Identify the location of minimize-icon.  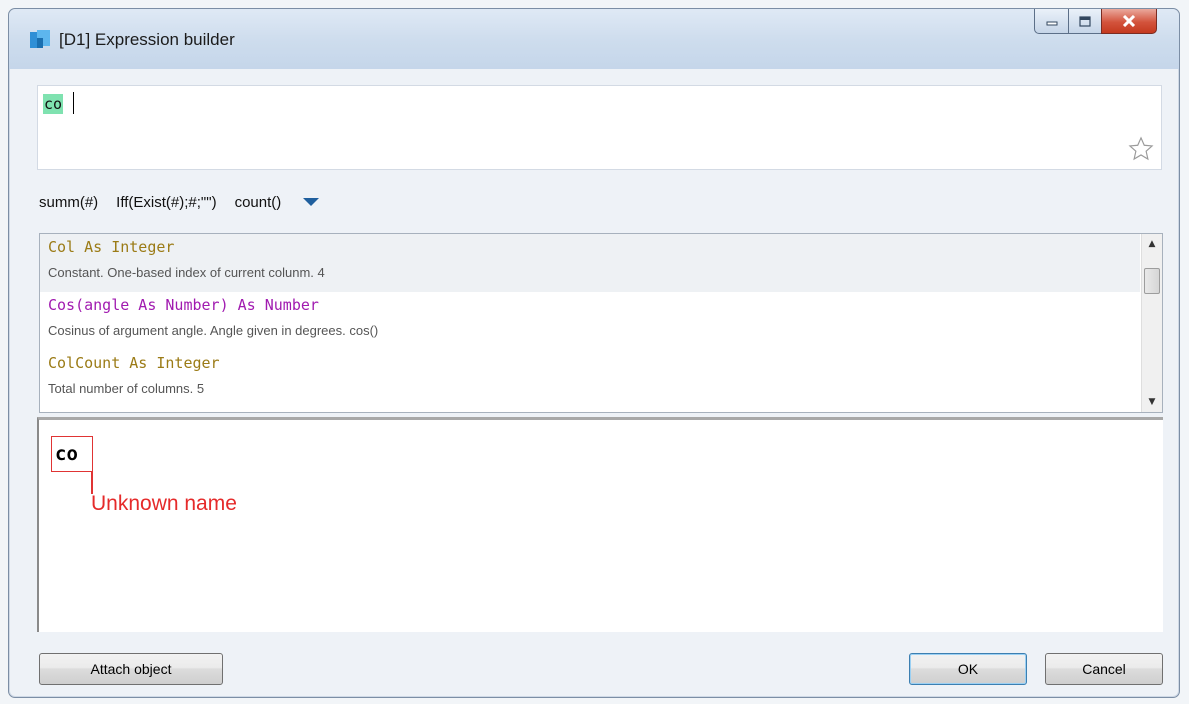
(1051, 23).